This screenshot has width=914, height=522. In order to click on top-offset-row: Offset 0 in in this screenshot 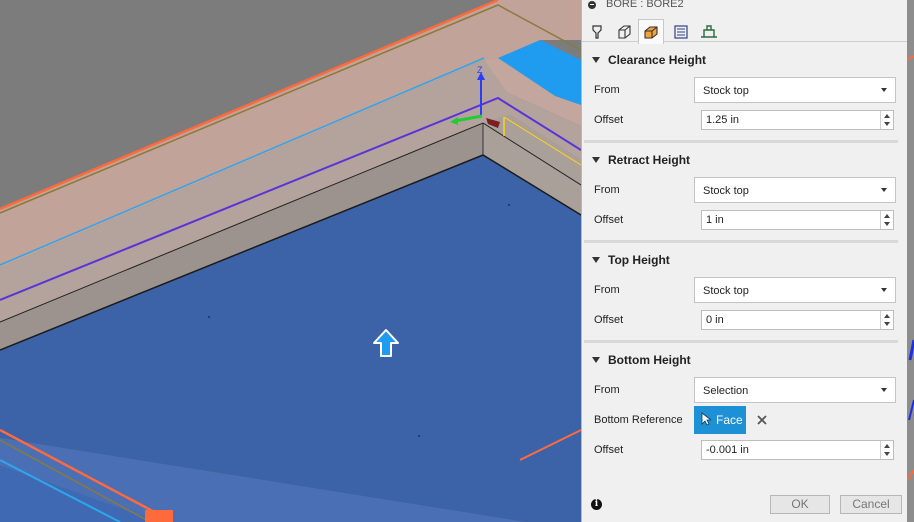, I will do `click(745, 320)`.